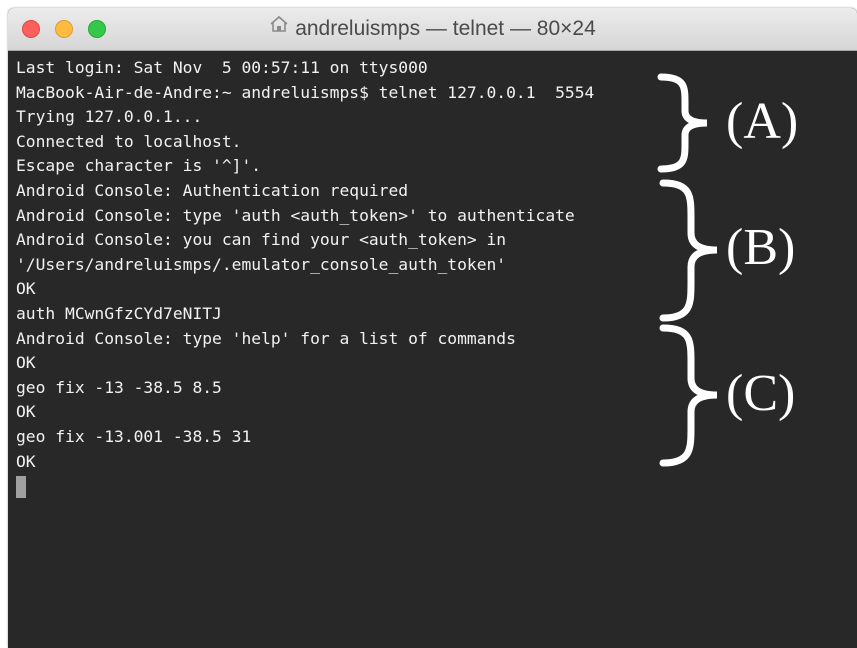 The height and width of the screenshot is (648, 857). What do you see at coordinates (279, 28) in the screenshot?
I see `home-folder-icon` at bounding box center [279, 28].